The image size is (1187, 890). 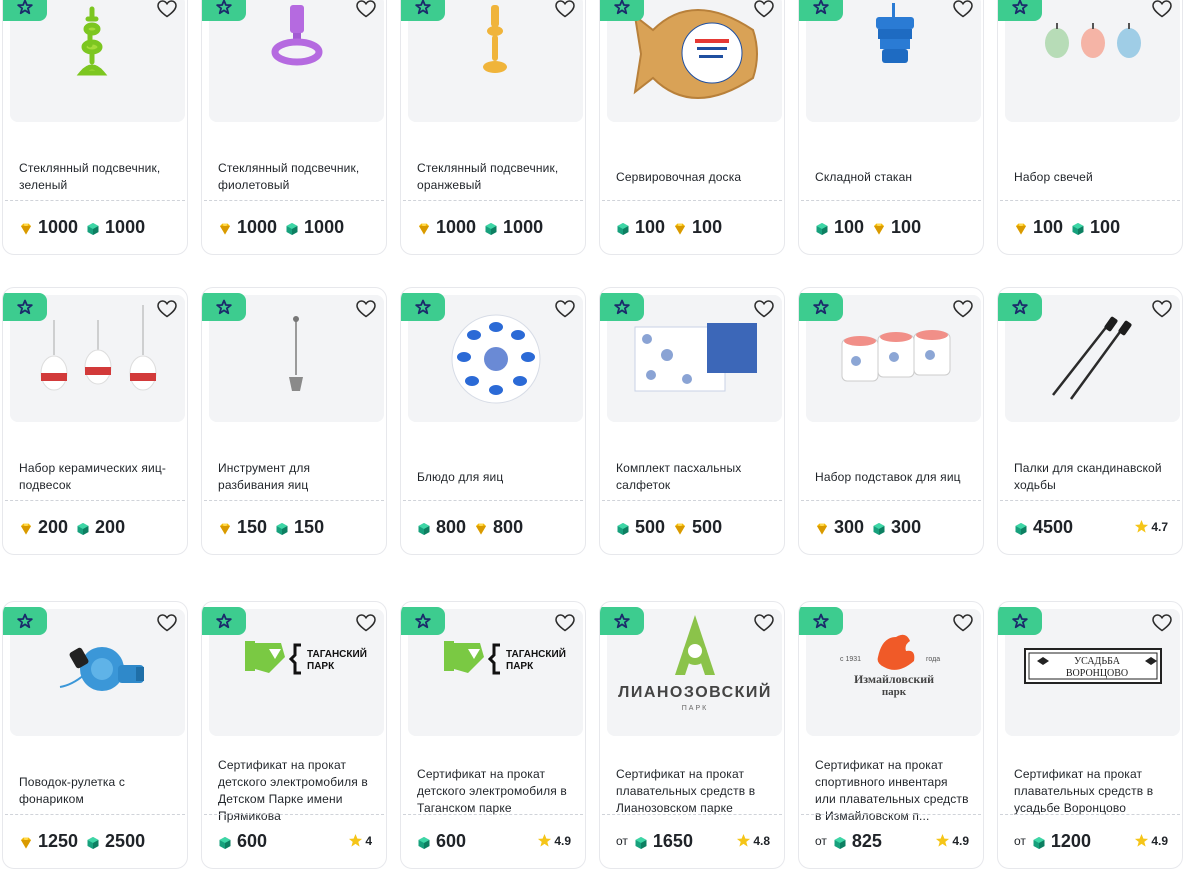 I want to click on product-title: Комплект пасхальных салфеток, so click(x=694, y=477).